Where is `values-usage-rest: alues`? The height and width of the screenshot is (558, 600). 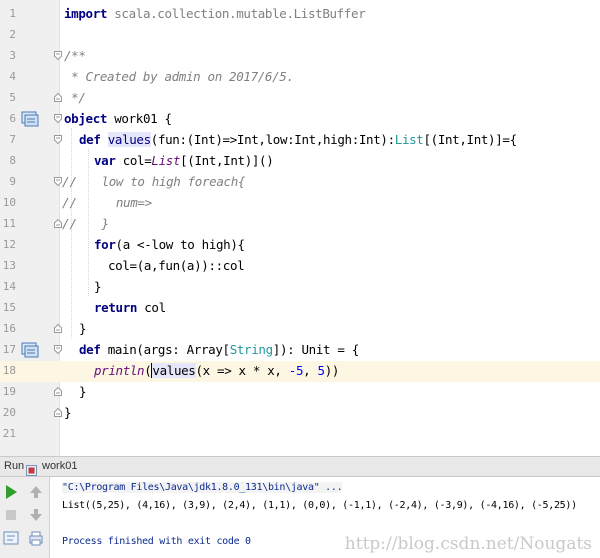
values-usage-rest: alues is located at coordinates (177, 370).